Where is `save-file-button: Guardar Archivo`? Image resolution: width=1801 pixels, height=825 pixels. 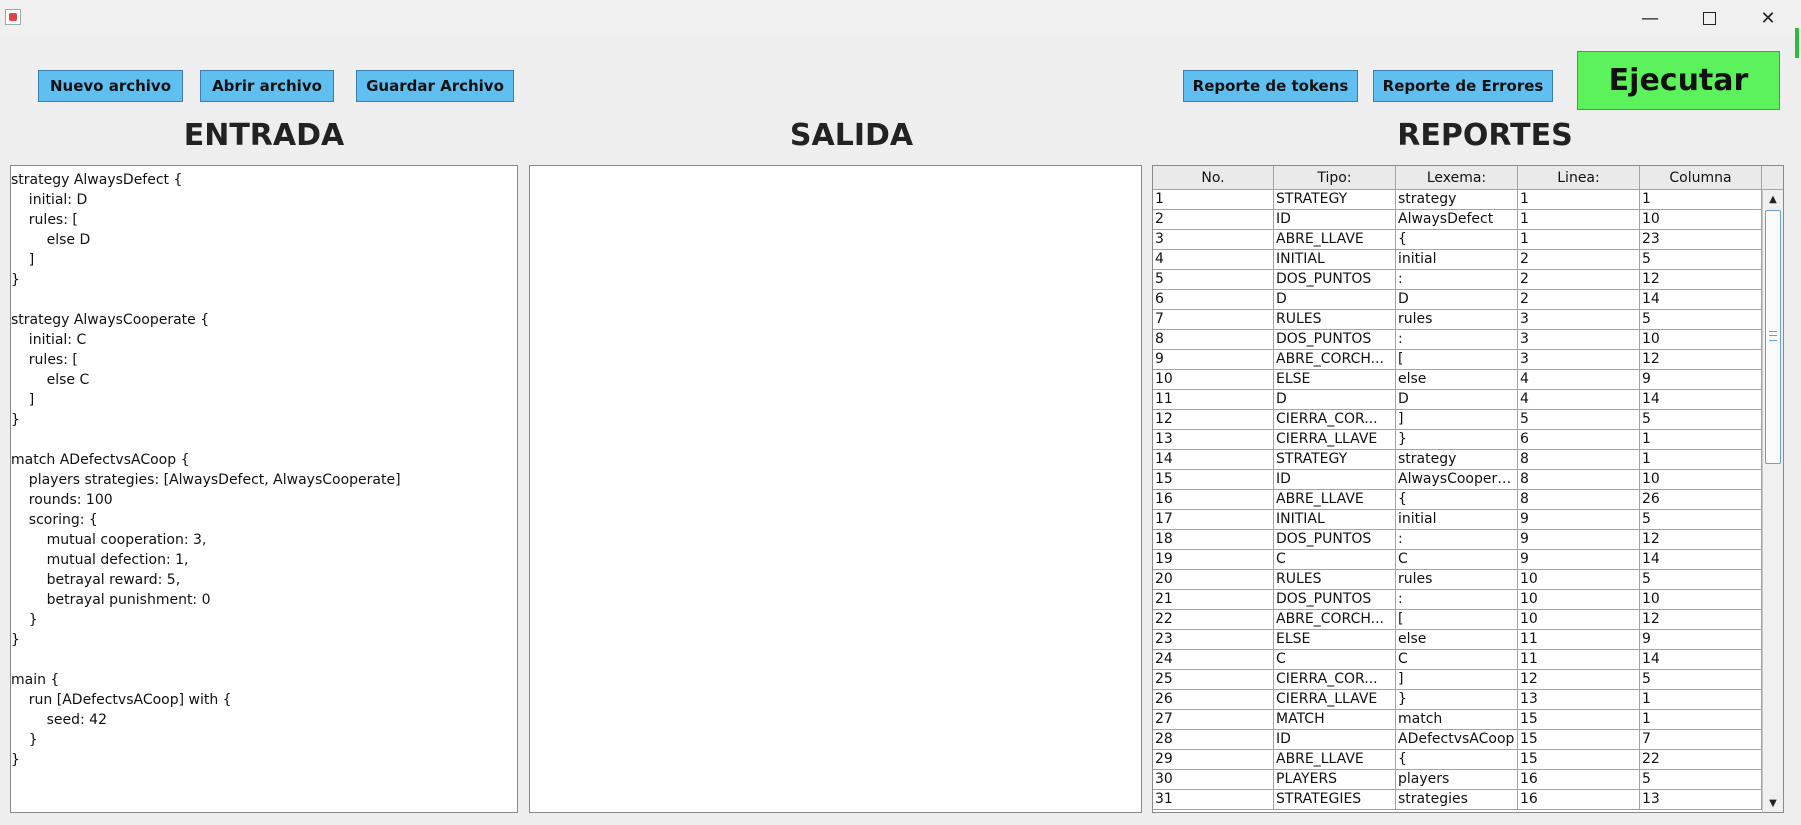
save-file-button: Guardar Archivo is located at coordinates (435, 86).